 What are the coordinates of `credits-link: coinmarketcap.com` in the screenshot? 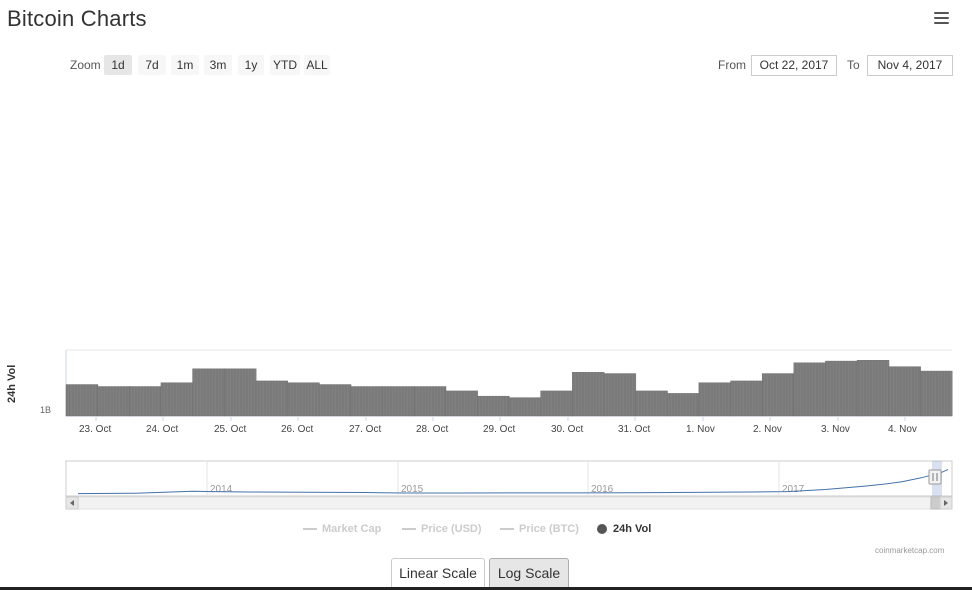 It's located at (909, 550).